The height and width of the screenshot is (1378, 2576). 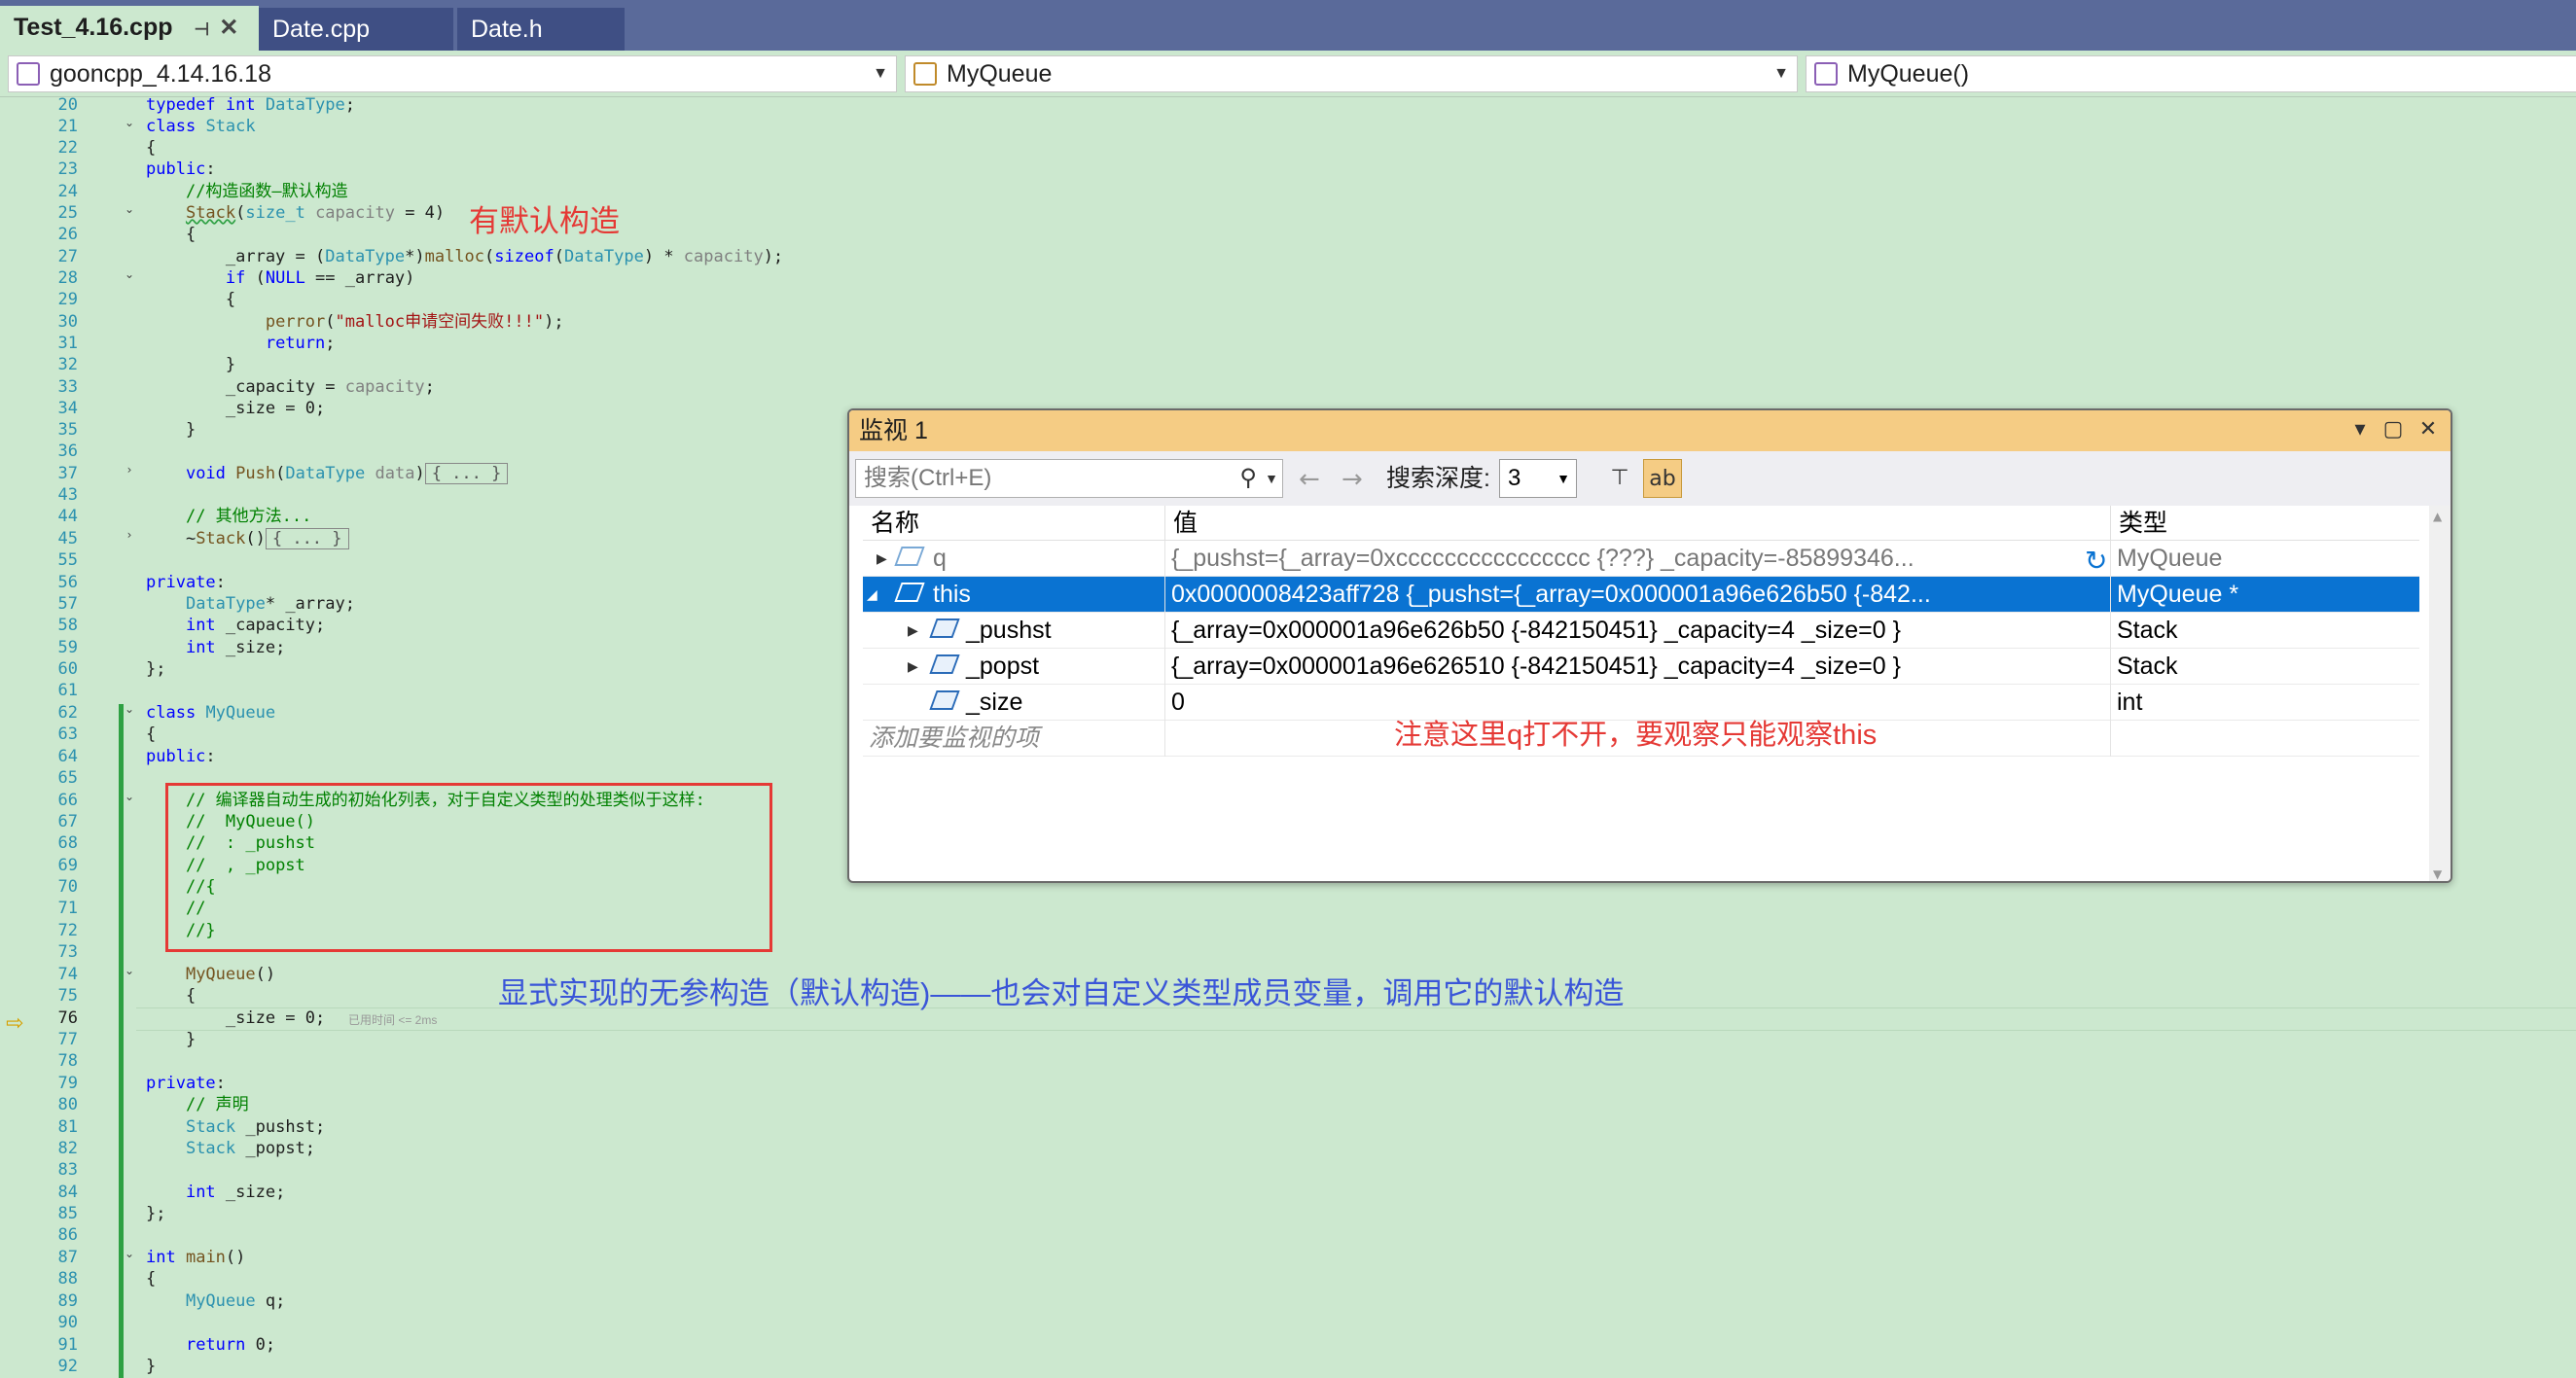 What do you see at coordinates (67, 822) in the screenshot?
I see `line-number: 67` at bounding box center [67, 822].